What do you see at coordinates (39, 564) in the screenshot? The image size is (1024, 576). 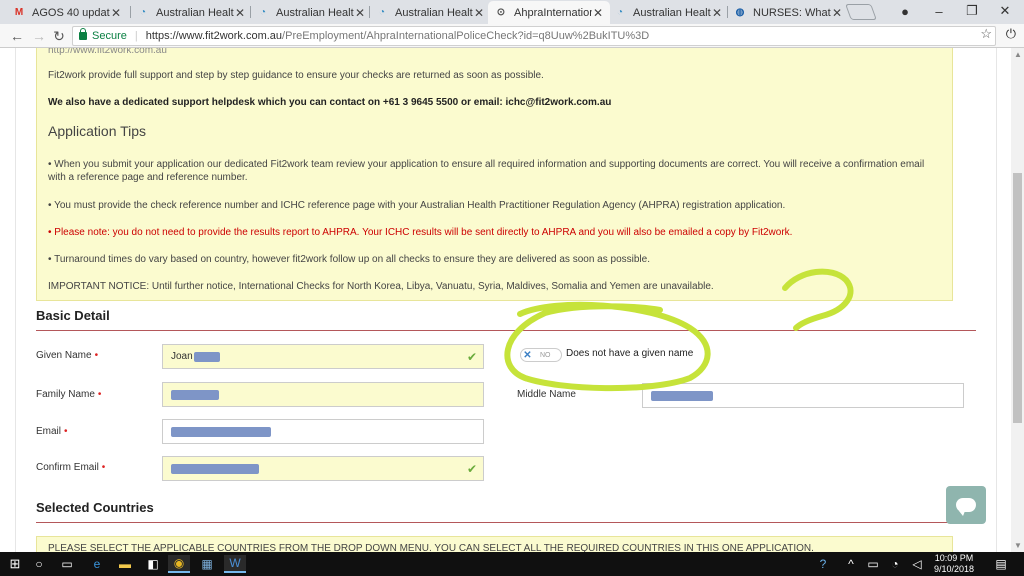 I see `search-icon: ○` at bounding box center [39, 564].